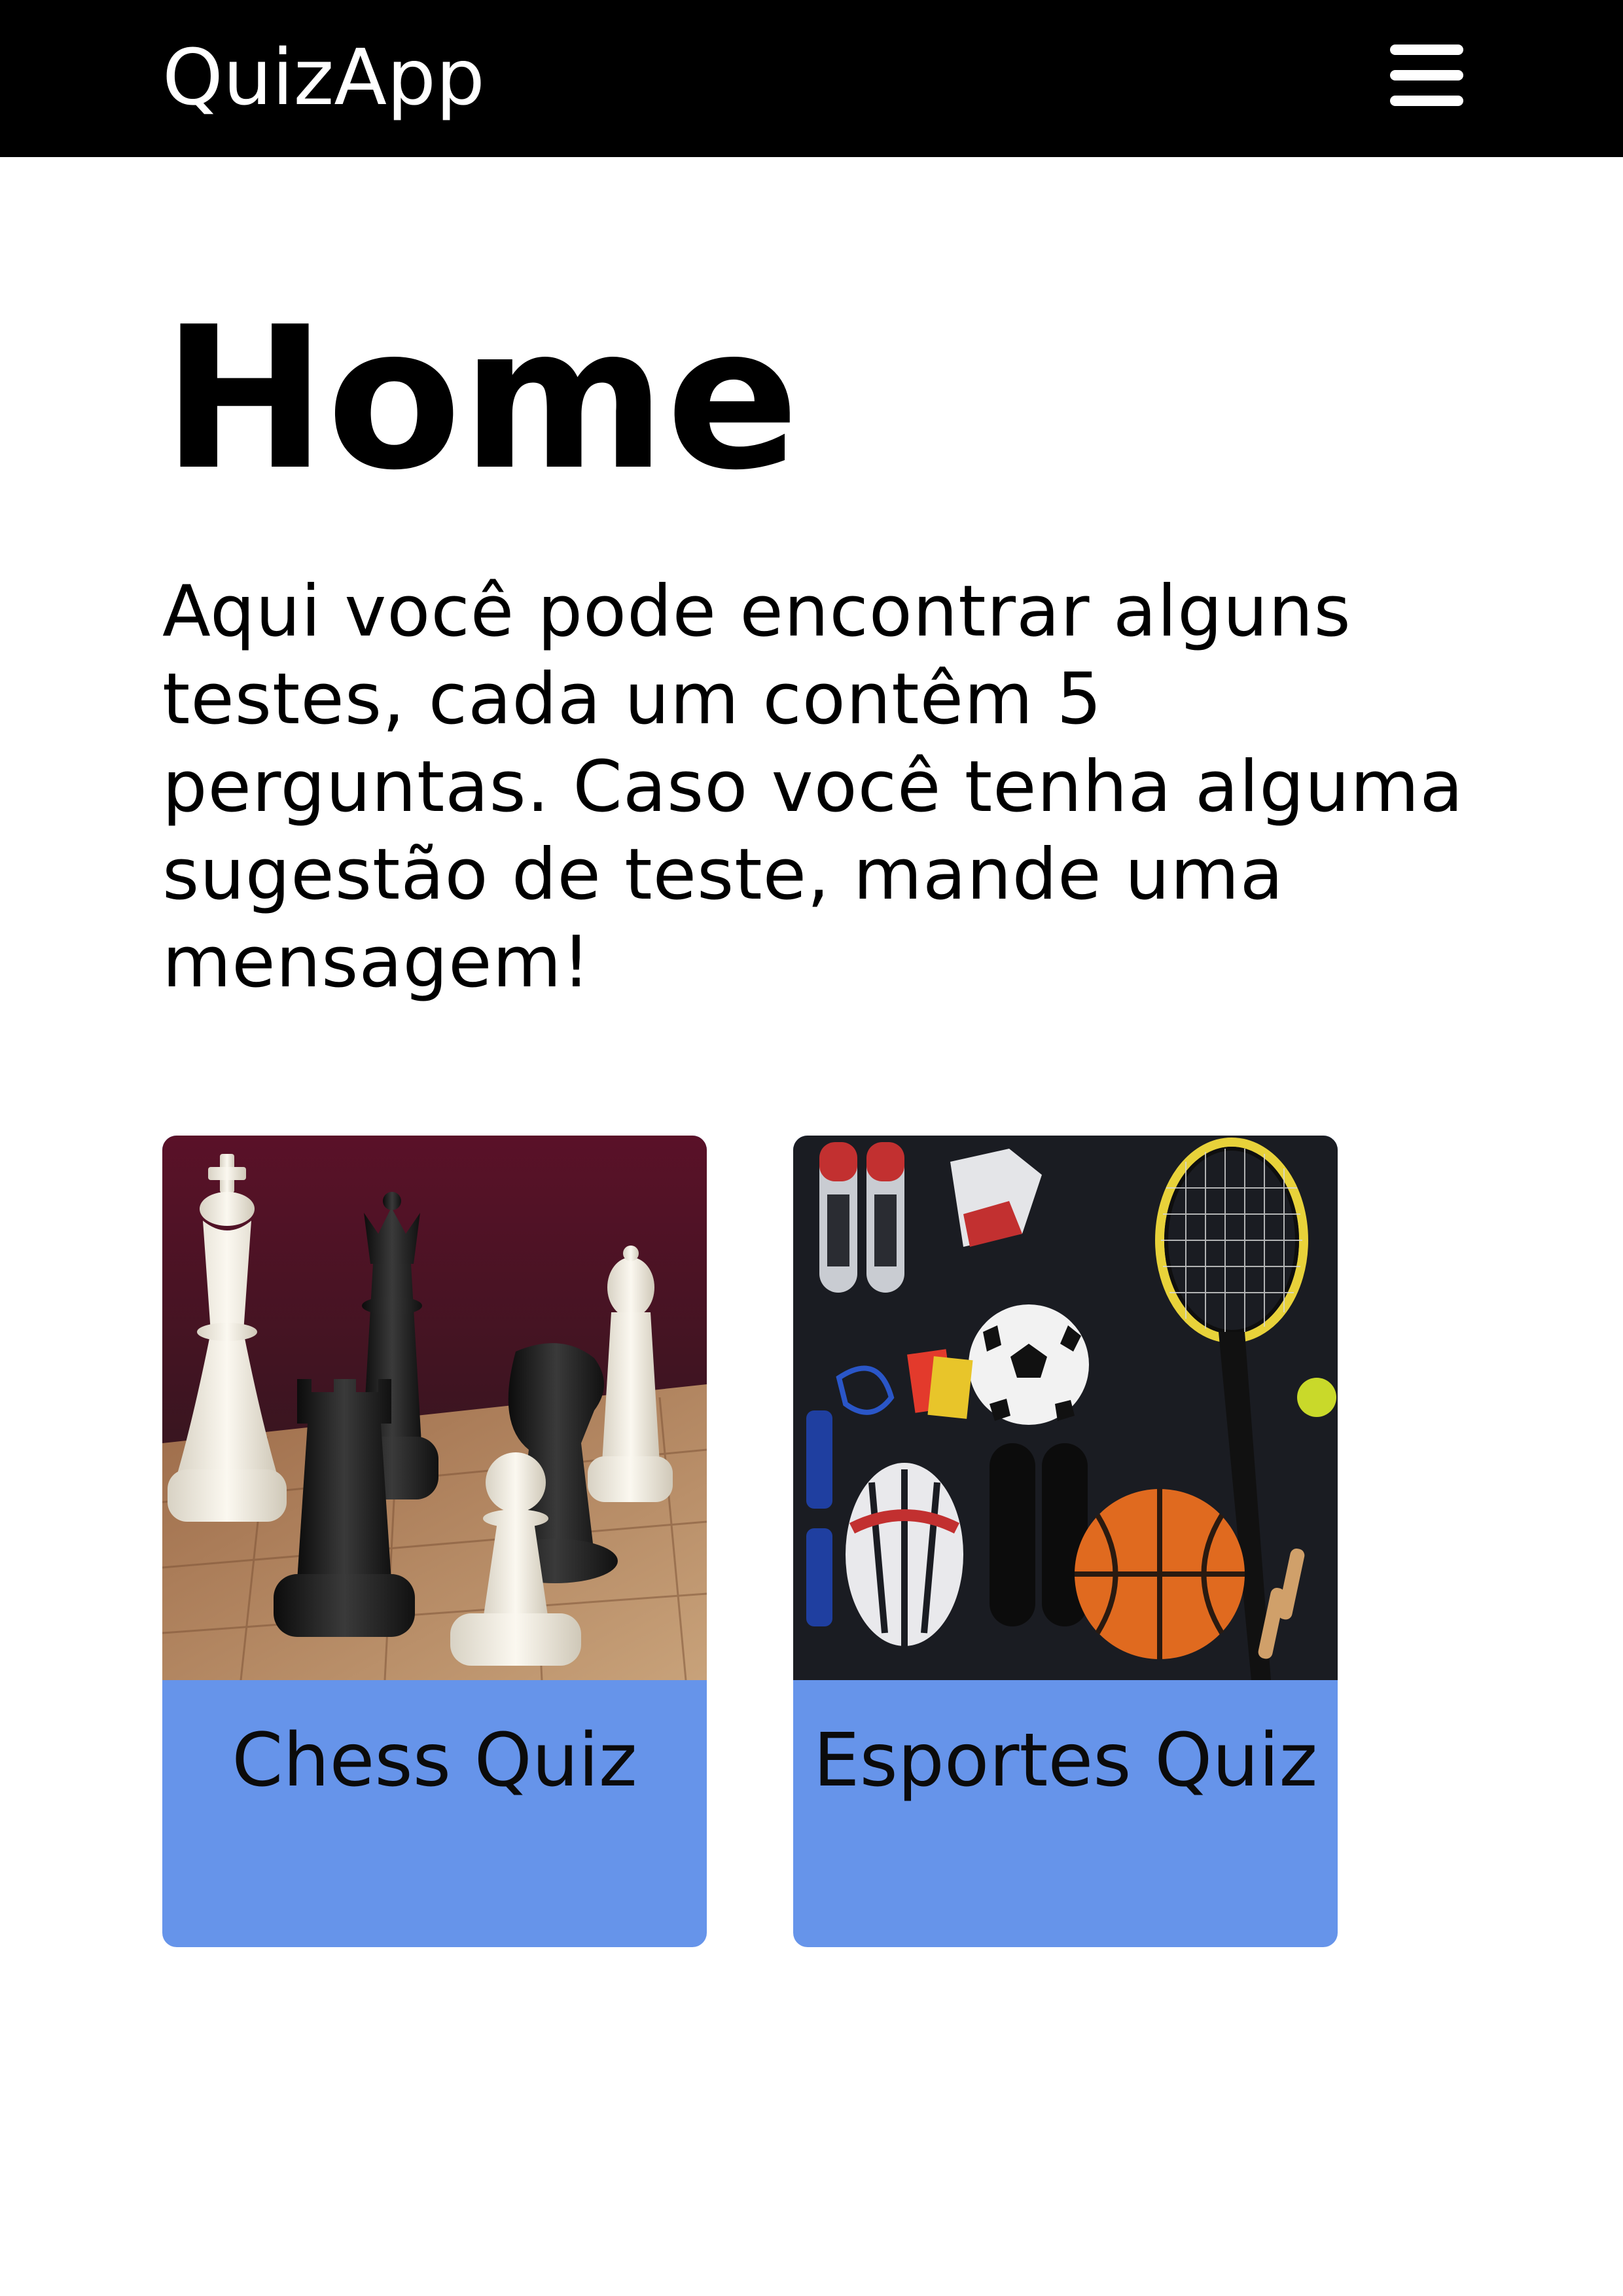  I want to click on sports-quiz-card: Esportes Quiz, so click(1065, 1541).